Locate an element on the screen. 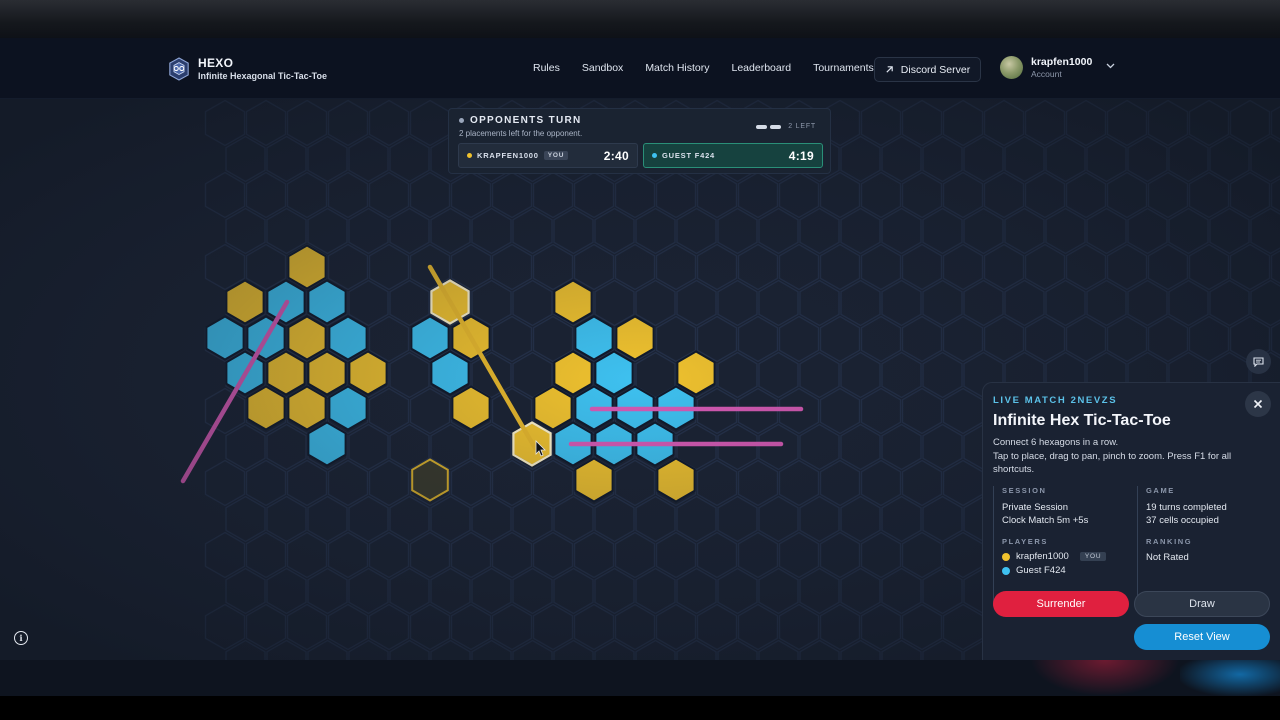 The width and height of the screenshot is (1280, 720). nav-link-leaderboard: Leaderboard is located at coordinates (762, 68).